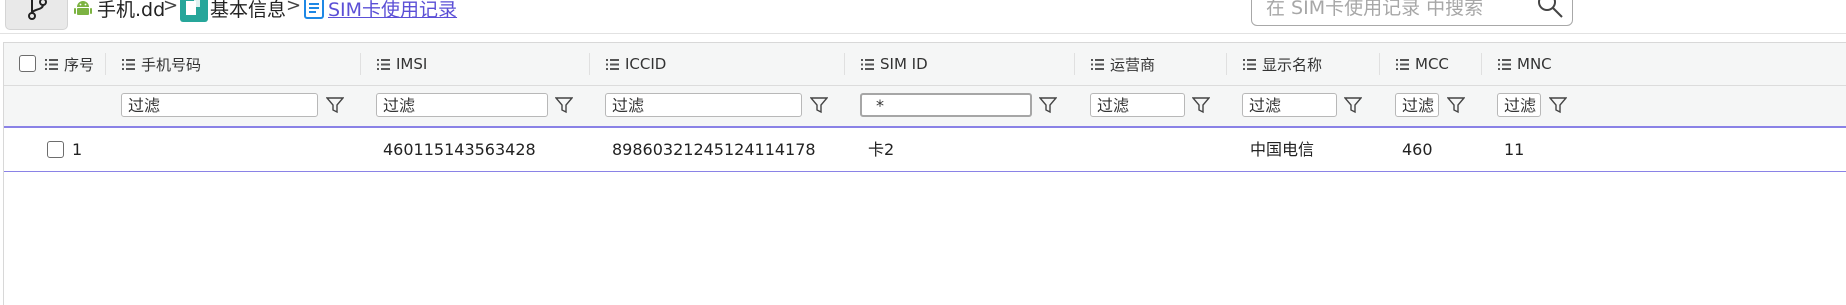  What do you see at coordinates (1289, 105) in the screenshot?
I see `filter-input-display-name: 过滤` at bounding box center [1289, 105].